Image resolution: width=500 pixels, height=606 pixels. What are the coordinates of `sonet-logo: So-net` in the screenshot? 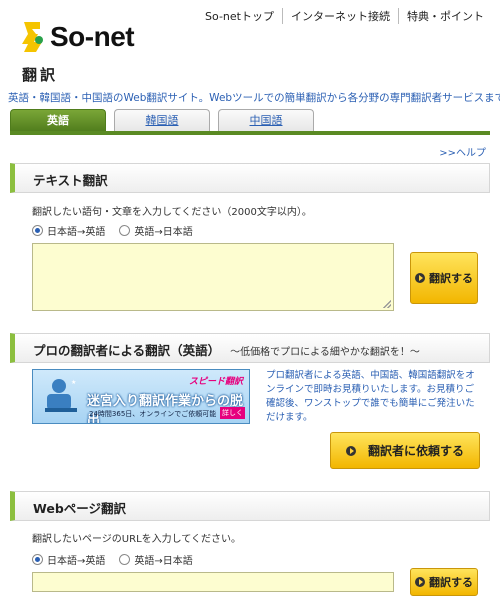 It's located at (77, 37).